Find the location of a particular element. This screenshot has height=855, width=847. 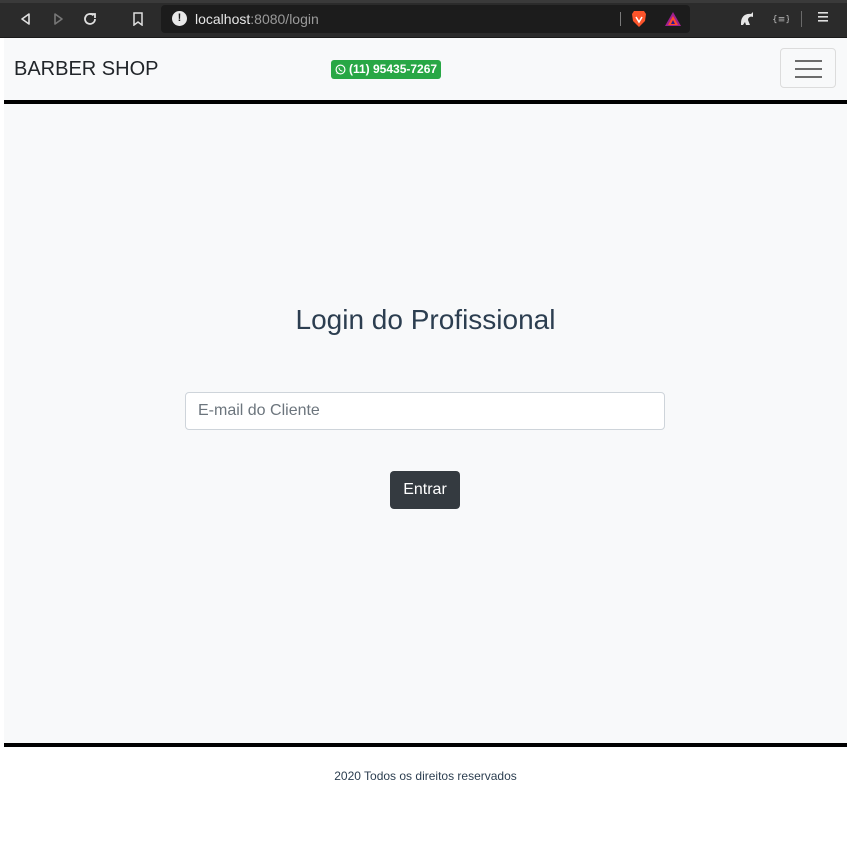

reload-icon is located at coordinates (90, 19).